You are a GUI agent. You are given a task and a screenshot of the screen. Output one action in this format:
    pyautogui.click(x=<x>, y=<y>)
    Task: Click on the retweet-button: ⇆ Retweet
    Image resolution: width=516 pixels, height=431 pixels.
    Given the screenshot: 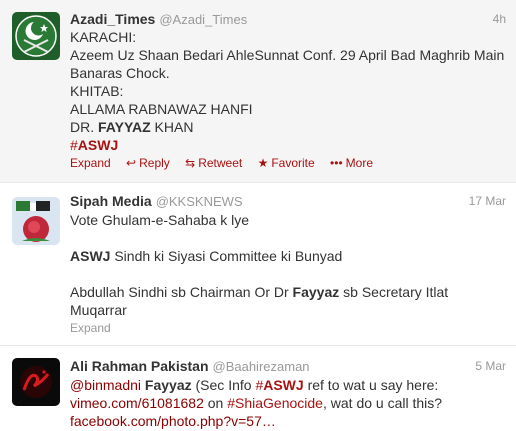 What is the action you would take?
    pyautogui.click(x=213, y=163)
    